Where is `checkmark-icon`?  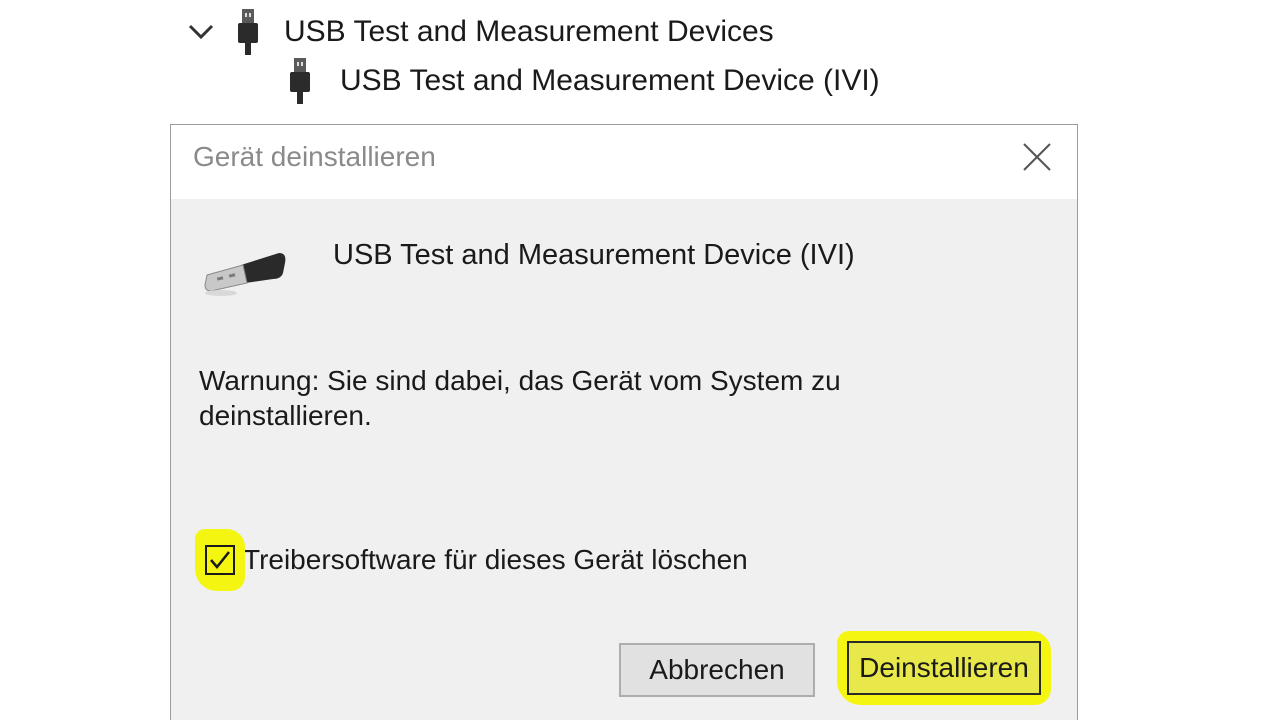 checkmark-icon is located at coordinates (220, 560).